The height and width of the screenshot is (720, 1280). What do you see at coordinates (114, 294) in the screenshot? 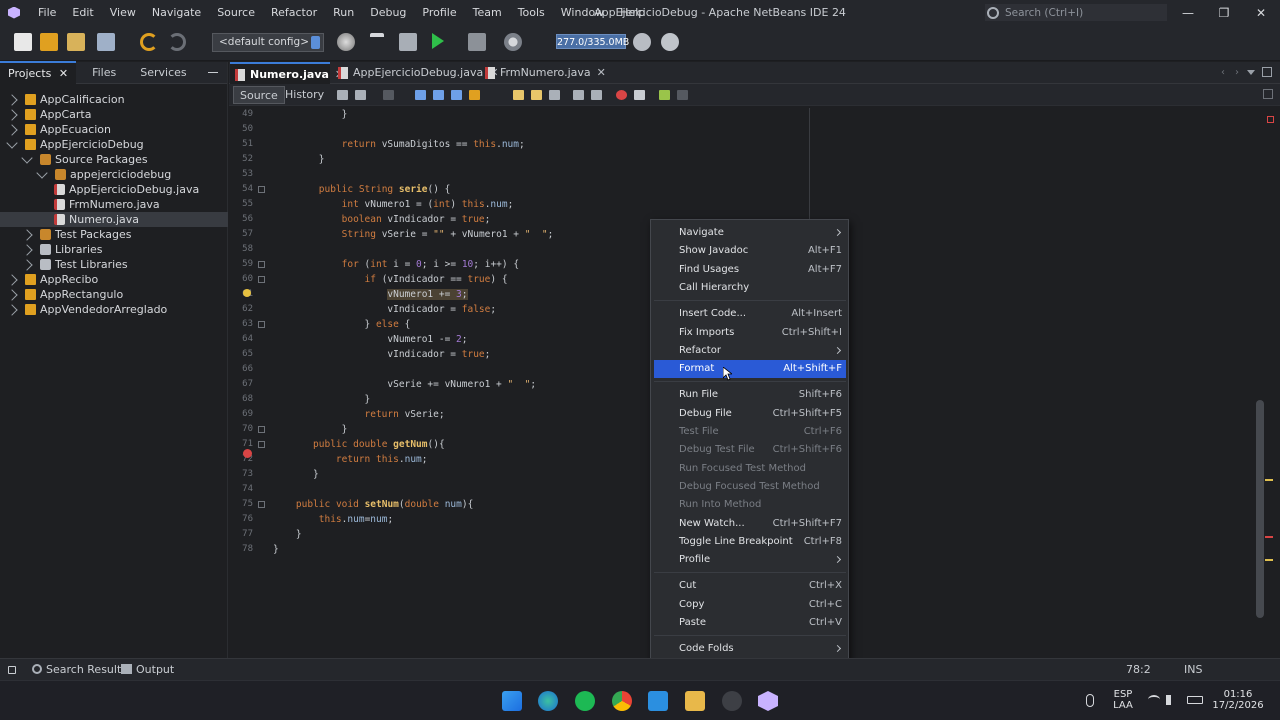
I see `tree-item: AppRectangulo` at bounding box center [114, 294].